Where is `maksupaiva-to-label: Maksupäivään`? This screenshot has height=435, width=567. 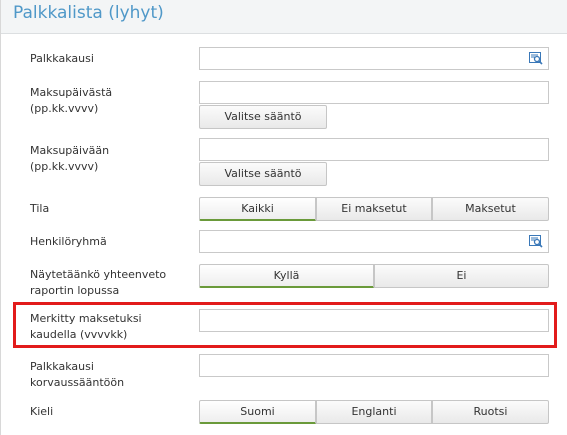
maksupaiva-to-label: Maksupäivään is located at coordinates (70, 150).